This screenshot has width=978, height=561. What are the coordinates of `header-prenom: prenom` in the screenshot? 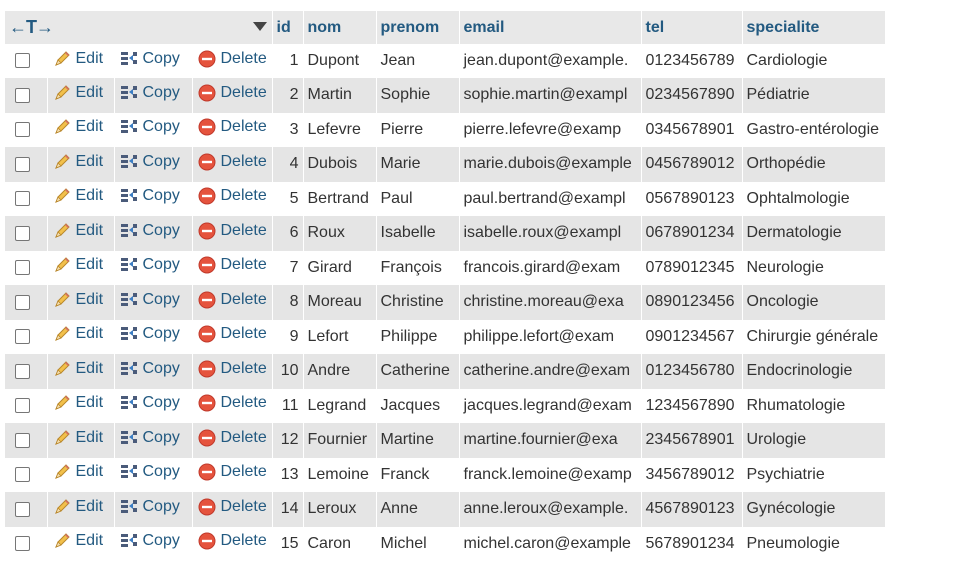 It's located at (417, 27).